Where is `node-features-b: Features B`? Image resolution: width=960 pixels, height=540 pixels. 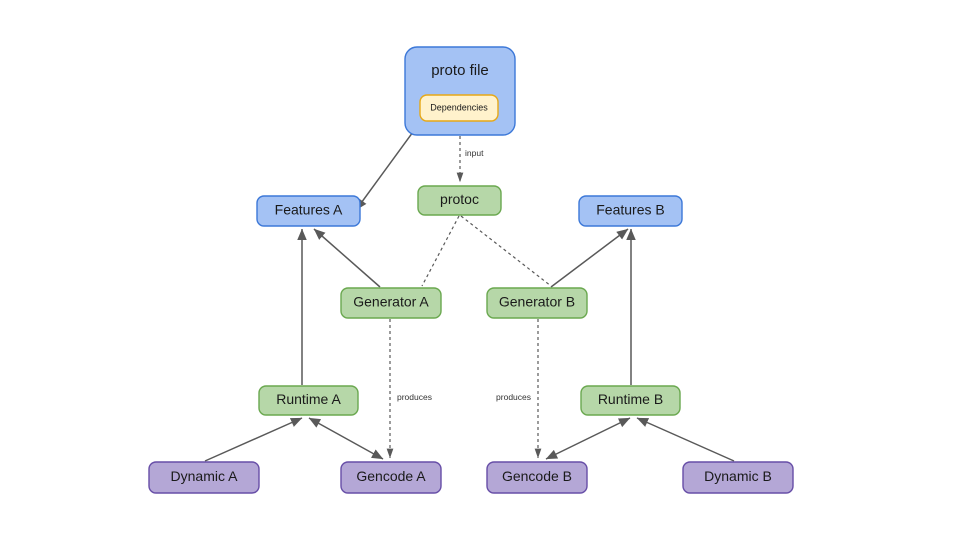
node-features-b: Features B is located at coordinates (630, 211).